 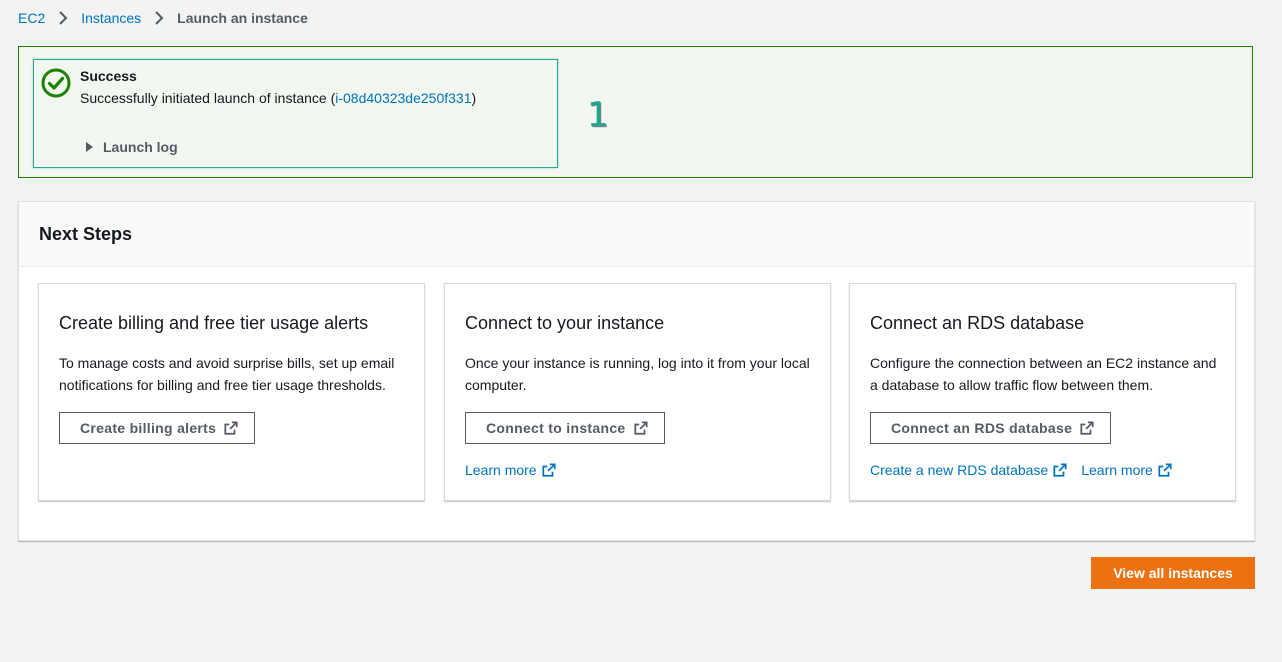 I want to click on create-billing-alerts-button: Create billing alerts, so click(x=157, y=428).